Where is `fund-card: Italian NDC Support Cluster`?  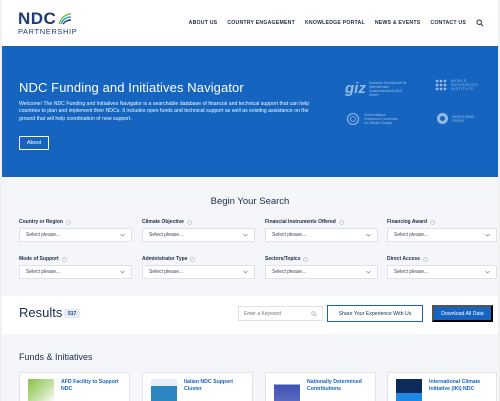
fund-card: Italian NDC Support Cluster is located at coordinates (197, 386).